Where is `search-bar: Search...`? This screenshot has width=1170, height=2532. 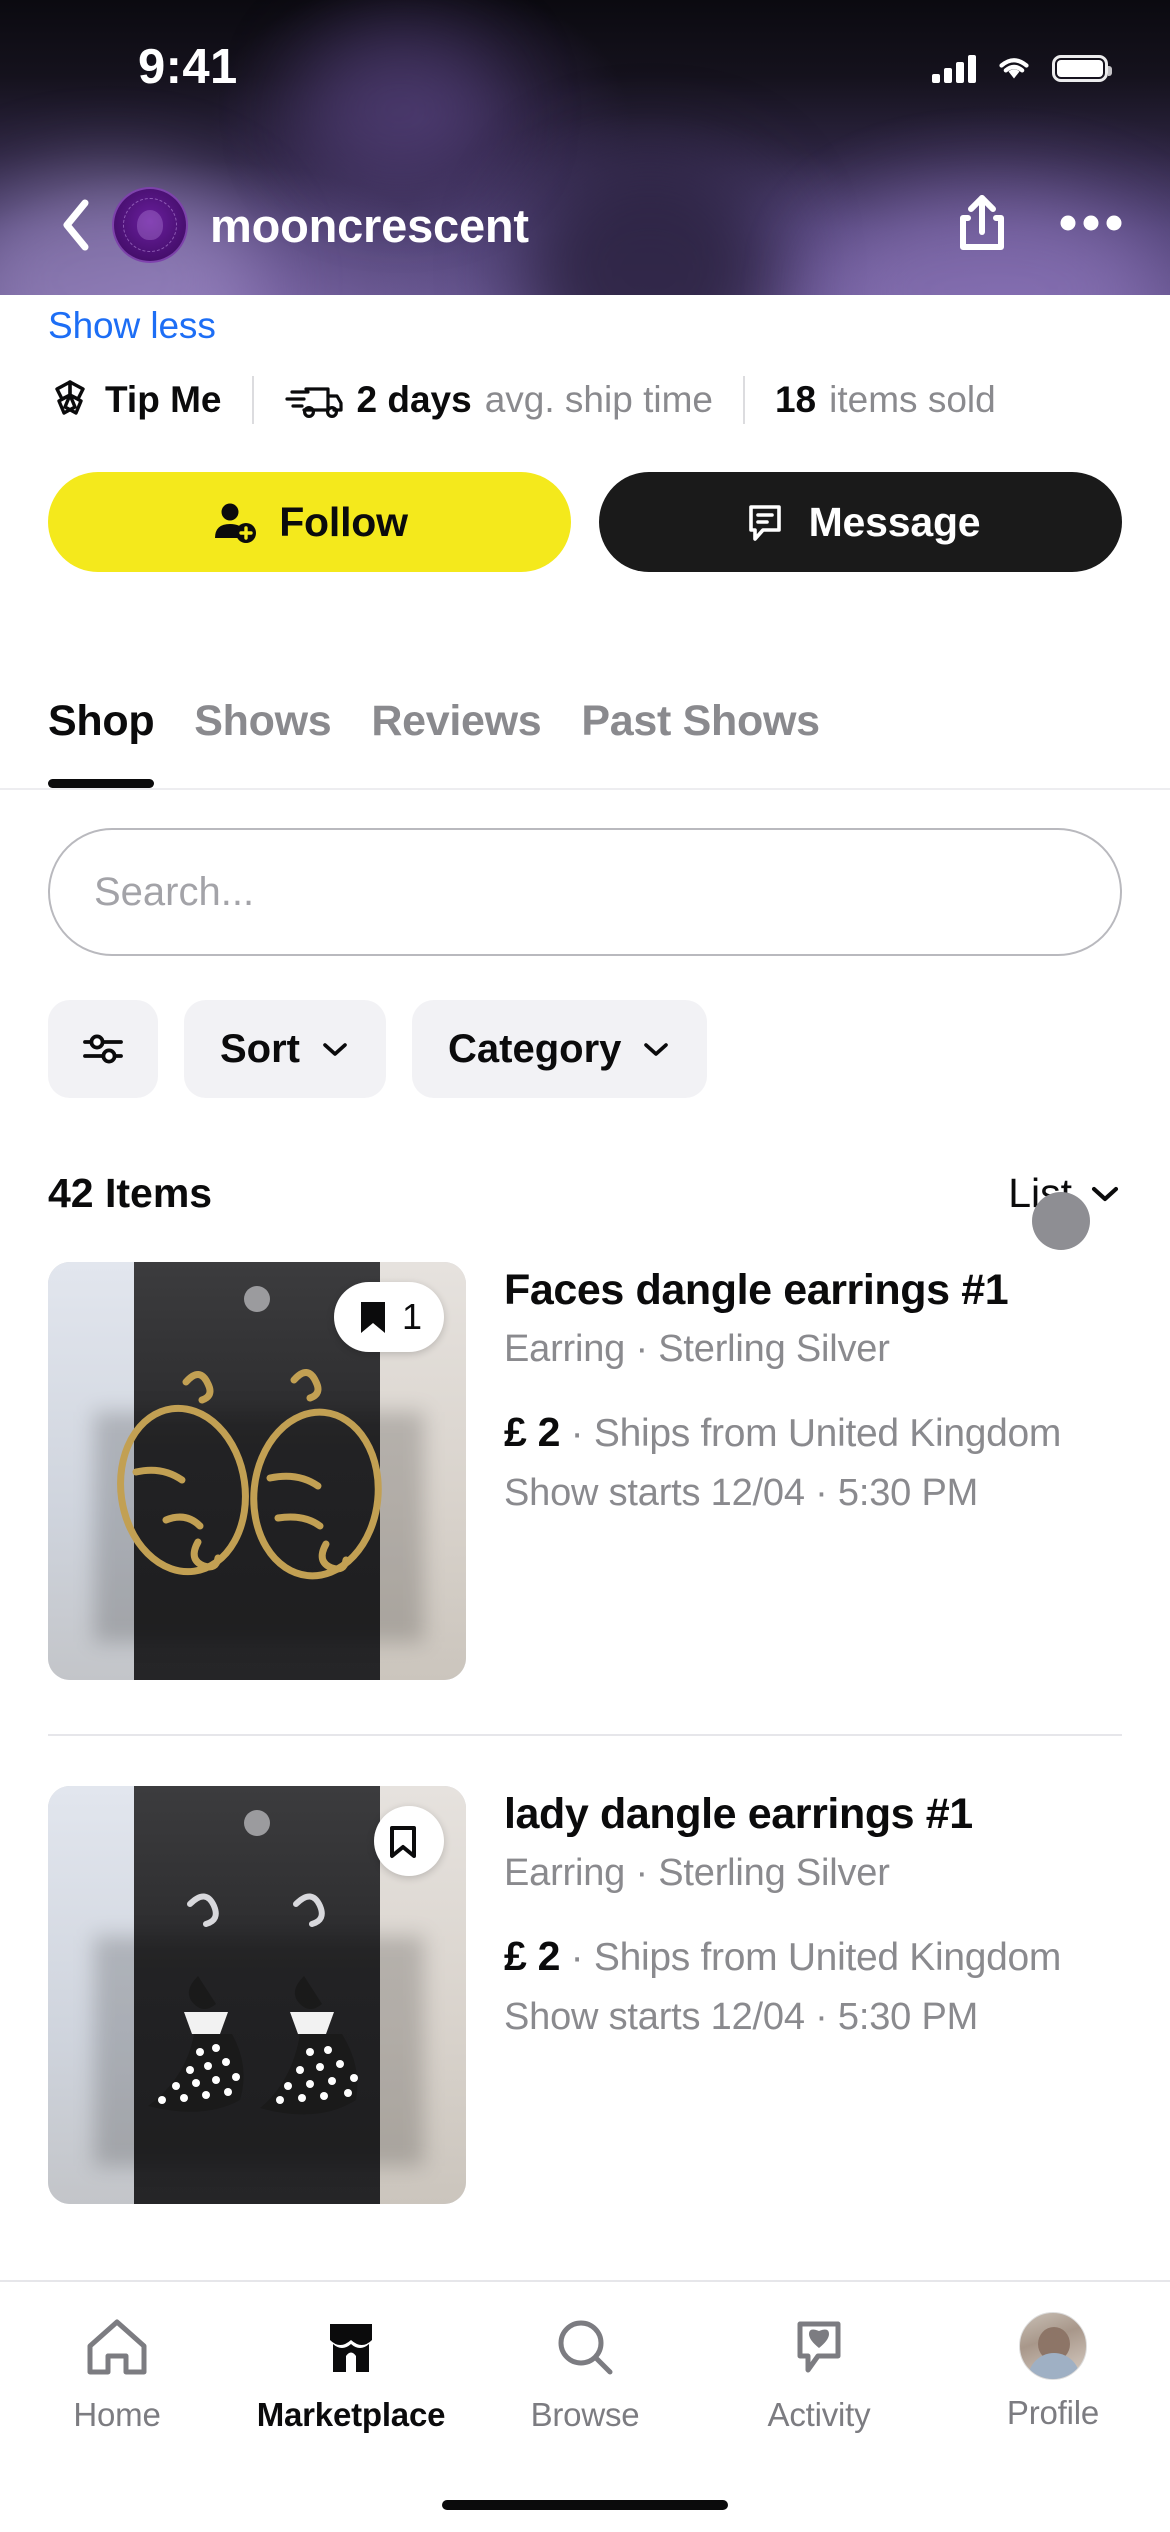
search-bar: Search... is located at coordinates (585, 892).